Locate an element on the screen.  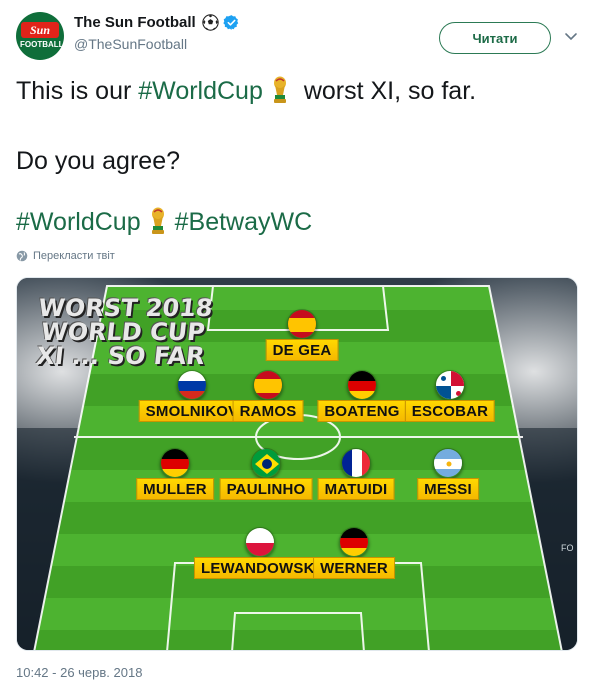
translate-tweet-link: Перекласти твіт is located at coordinates (65, 256).